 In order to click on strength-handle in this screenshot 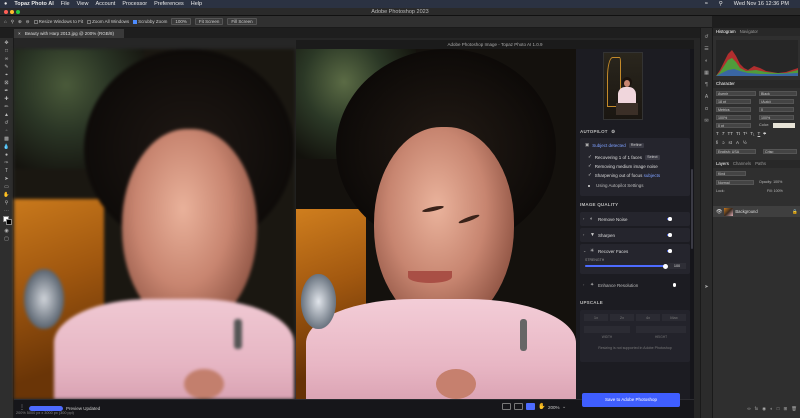, I will do `click(665, 266)`.